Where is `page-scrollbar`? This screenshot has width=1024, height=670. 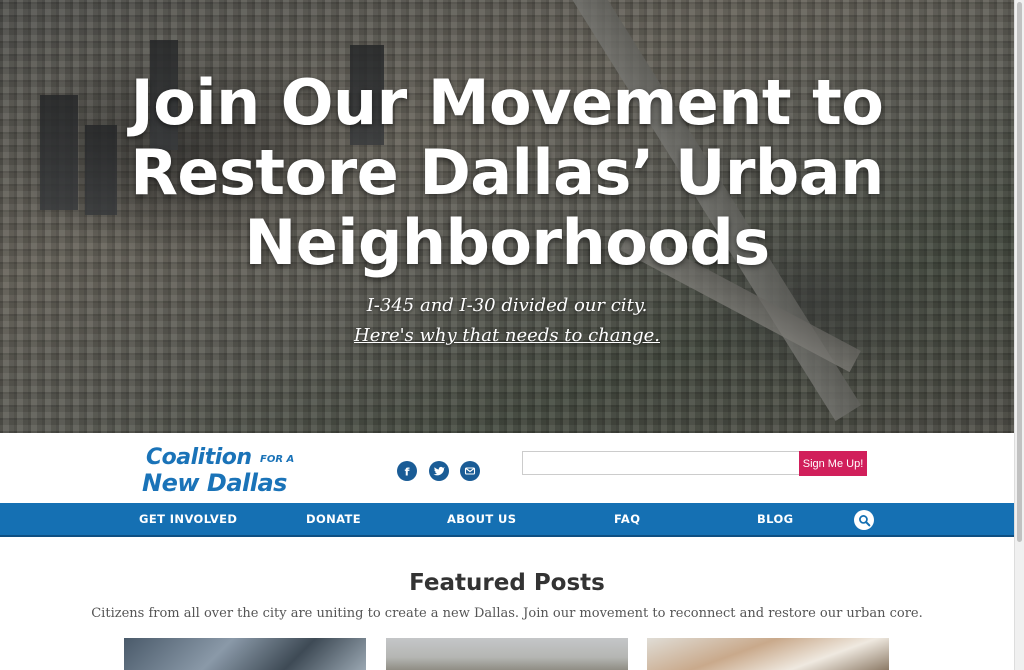
page-scrollbar is located at coordinates (1019, 335).